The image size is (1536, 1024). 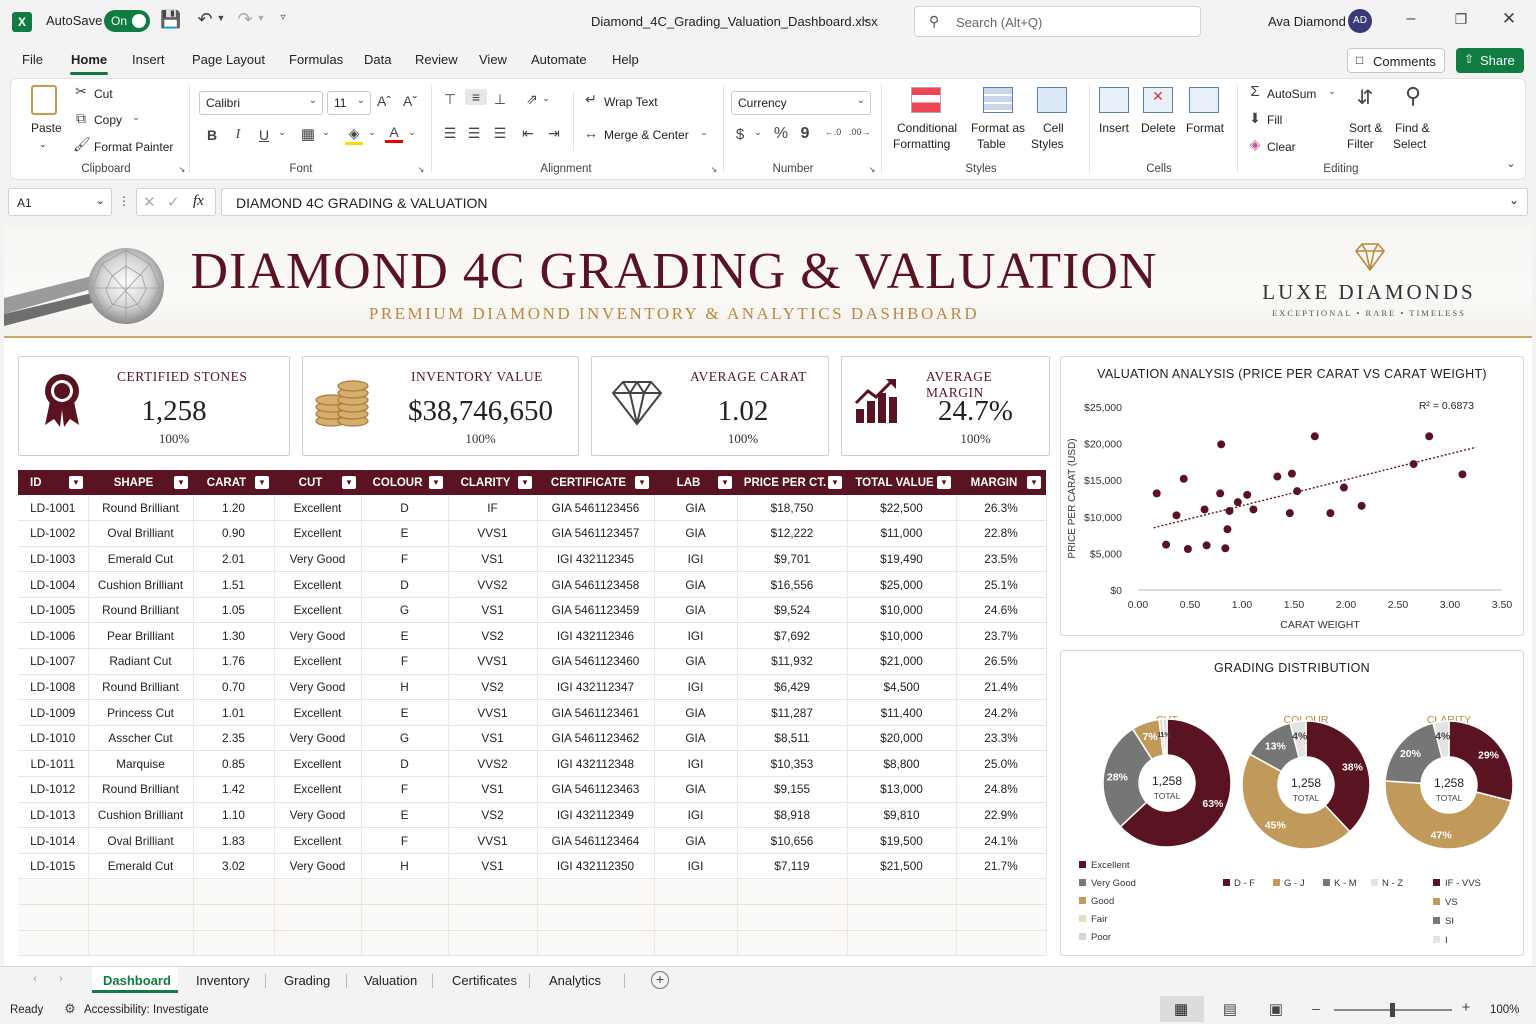 What do you see at coordinates (141, 712) in the screenshot?
I see `table-cell: Princess Cut` at bounding box center [141, 712].